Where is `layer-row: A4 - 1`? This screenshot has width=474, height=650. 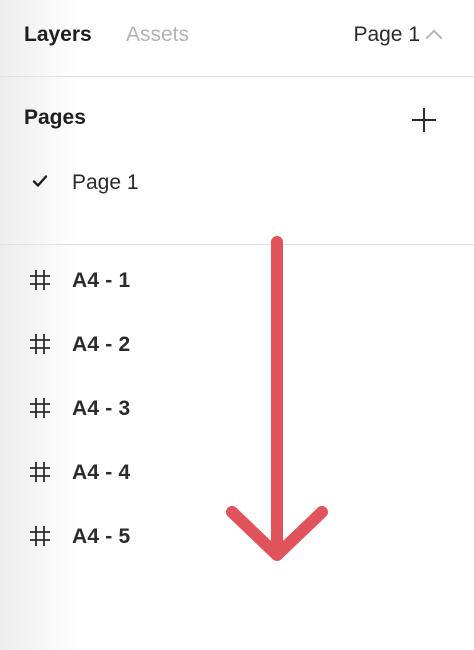 layer-row: A4 - 1 is located at coordinates (237, 279).